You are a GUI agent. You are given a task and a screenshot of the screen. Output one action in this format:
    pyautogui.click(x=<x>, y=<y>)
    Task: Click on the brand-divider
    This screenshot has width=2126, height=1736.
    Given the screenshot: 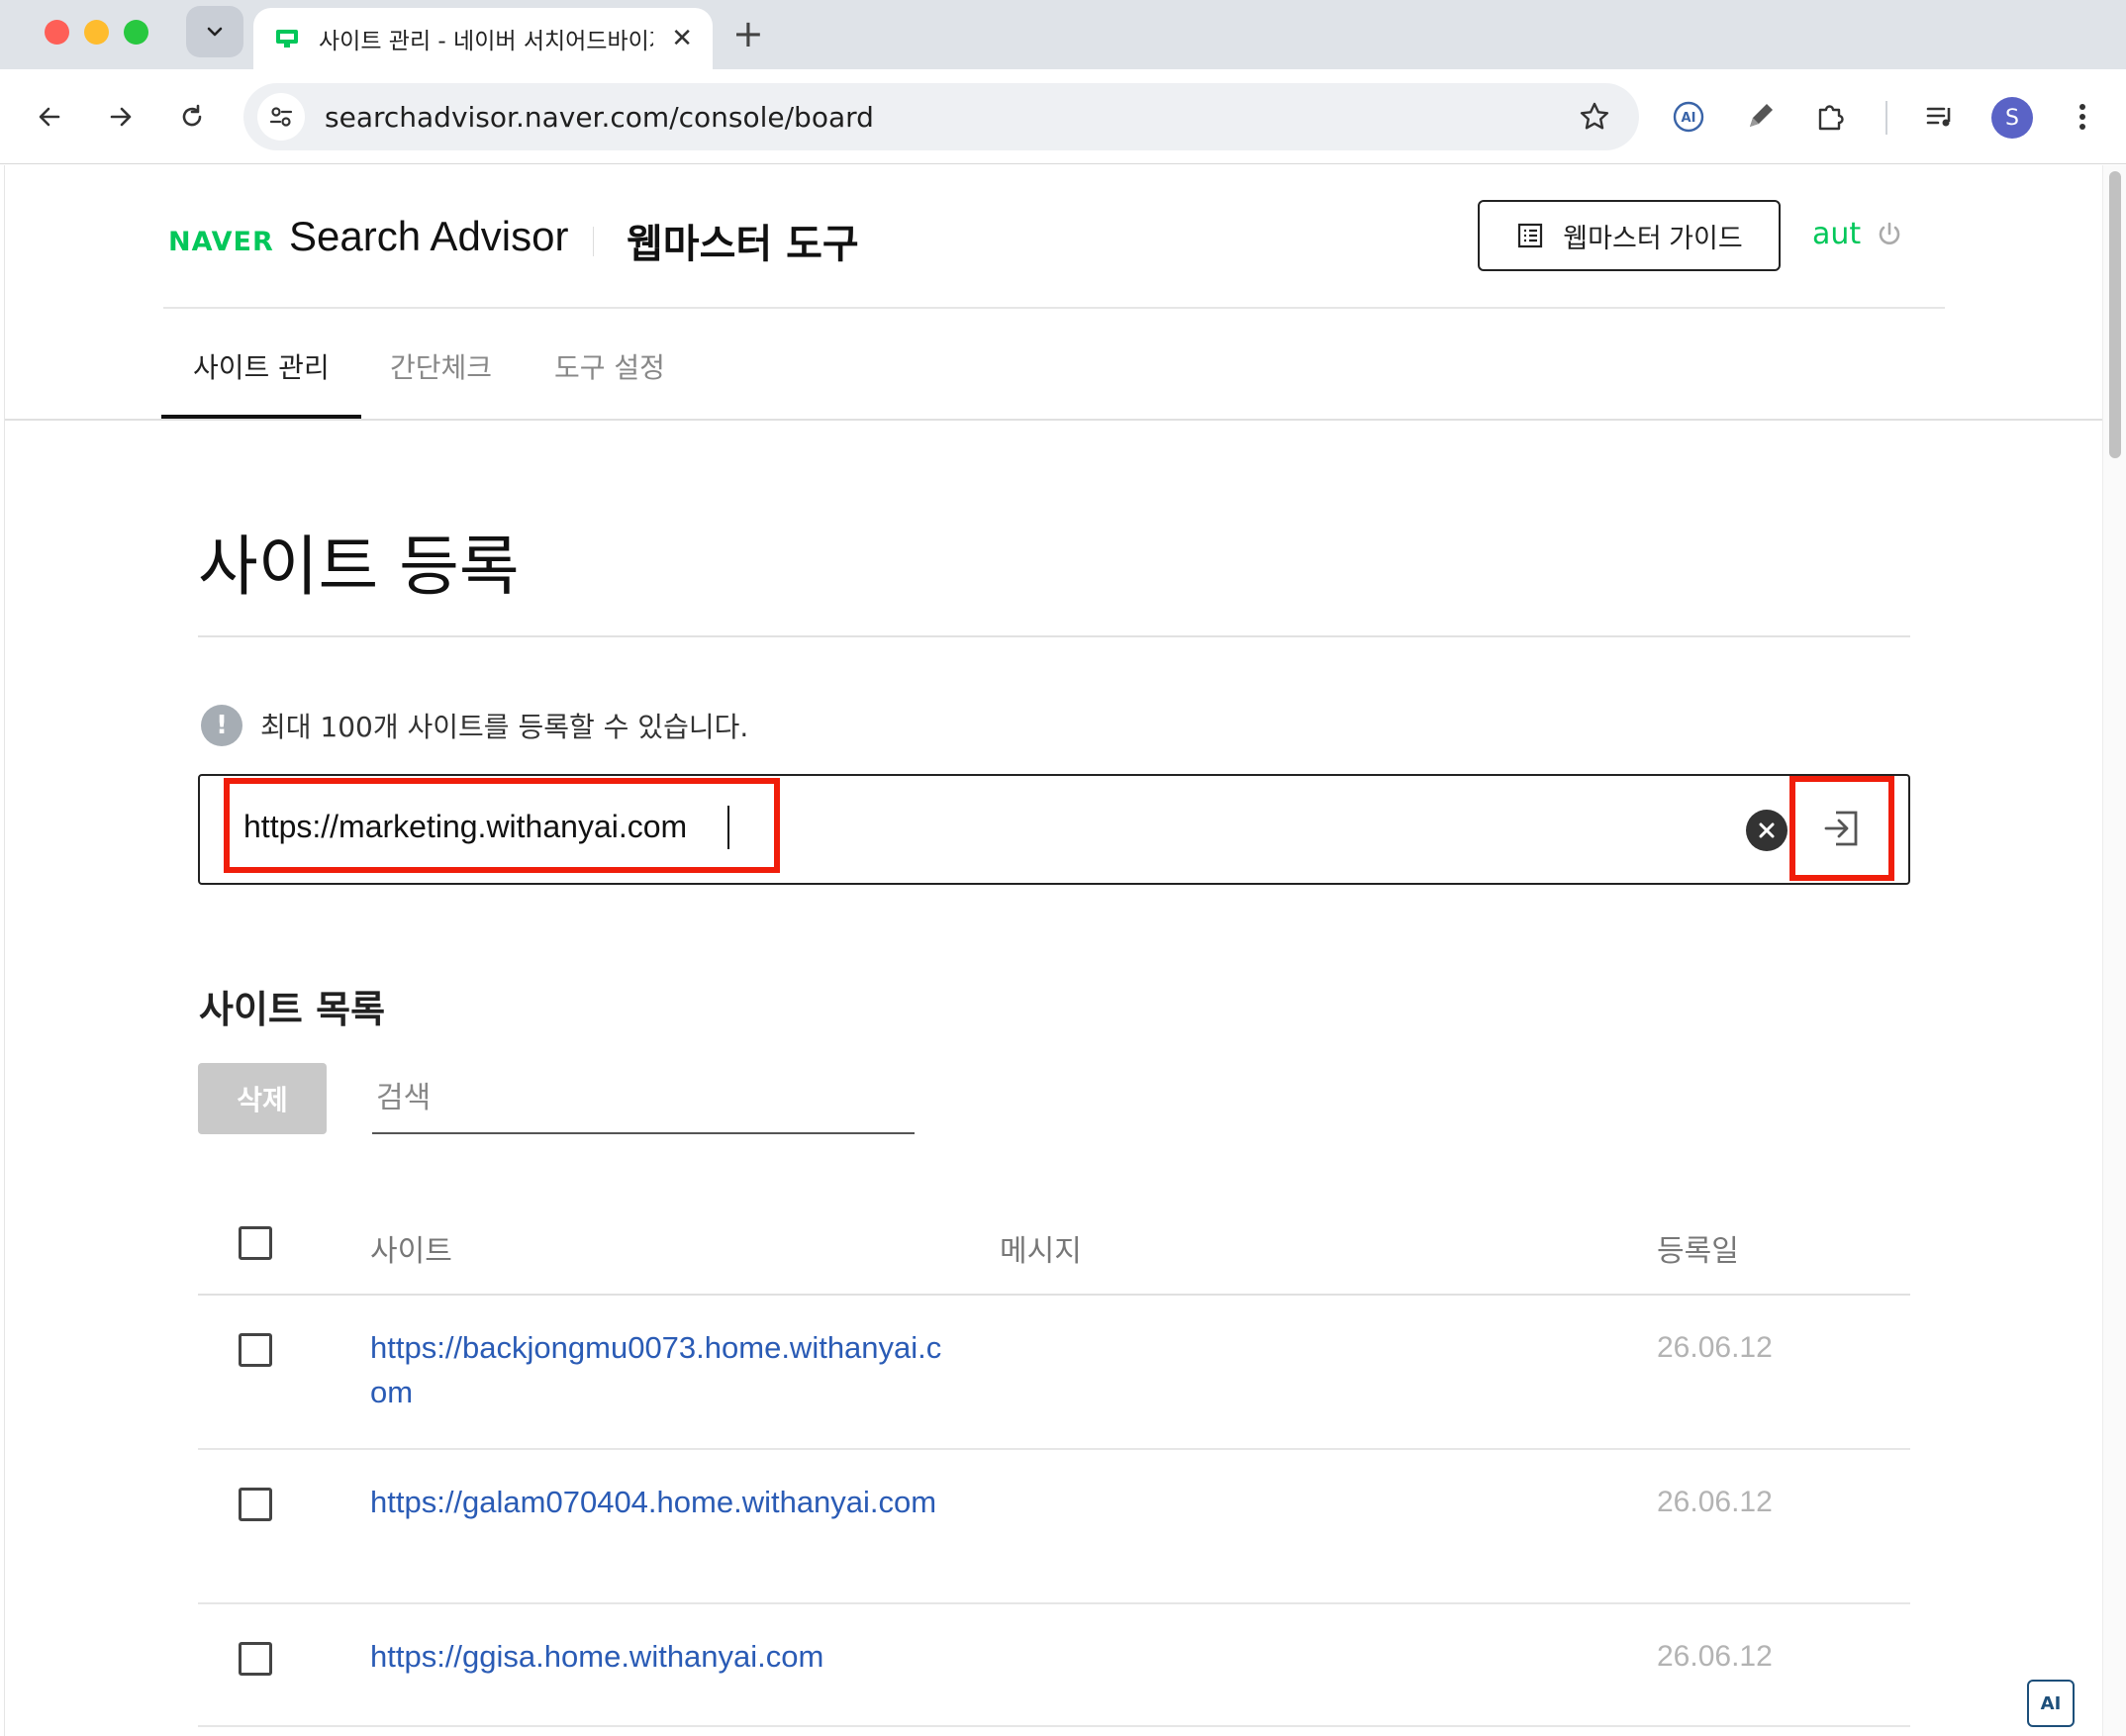 What is the action you would take?
    pyautogui.click(x=593, y=241)
    